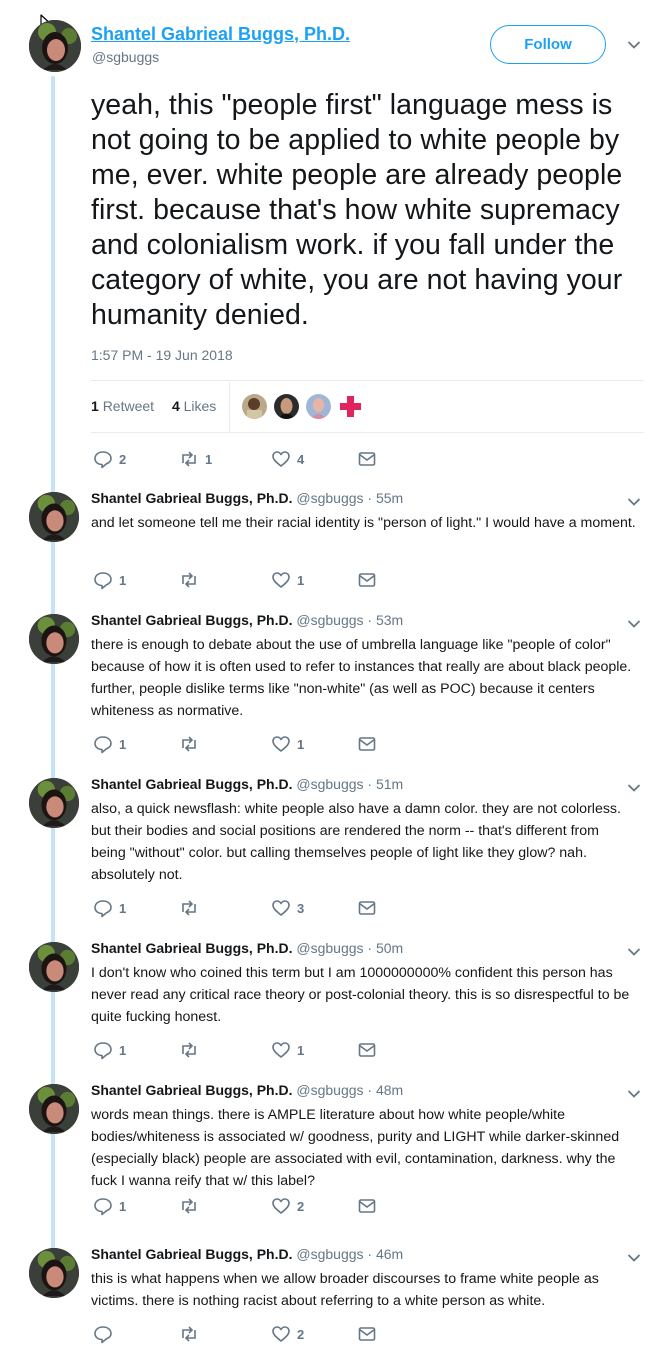 The width and height of the screenshot is (672, 1352). What do you see at coordinates (301, 1050) in the screenshot?
I see `like-count: 1` at bounding box center [301, 1050].